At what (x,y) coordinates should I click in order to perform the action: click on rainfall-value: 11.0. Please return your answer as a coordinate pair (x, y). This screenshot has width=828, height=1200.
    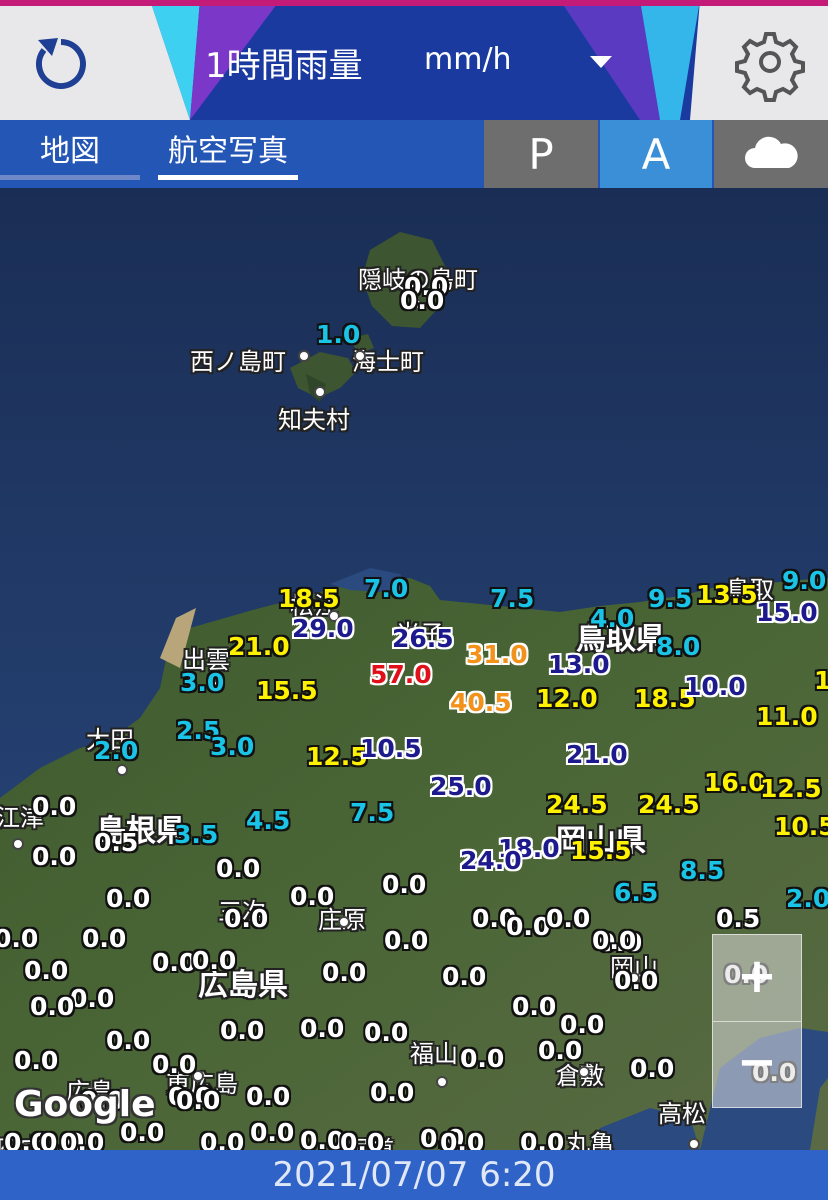
    Looking at the image, I should click on (787, 716).